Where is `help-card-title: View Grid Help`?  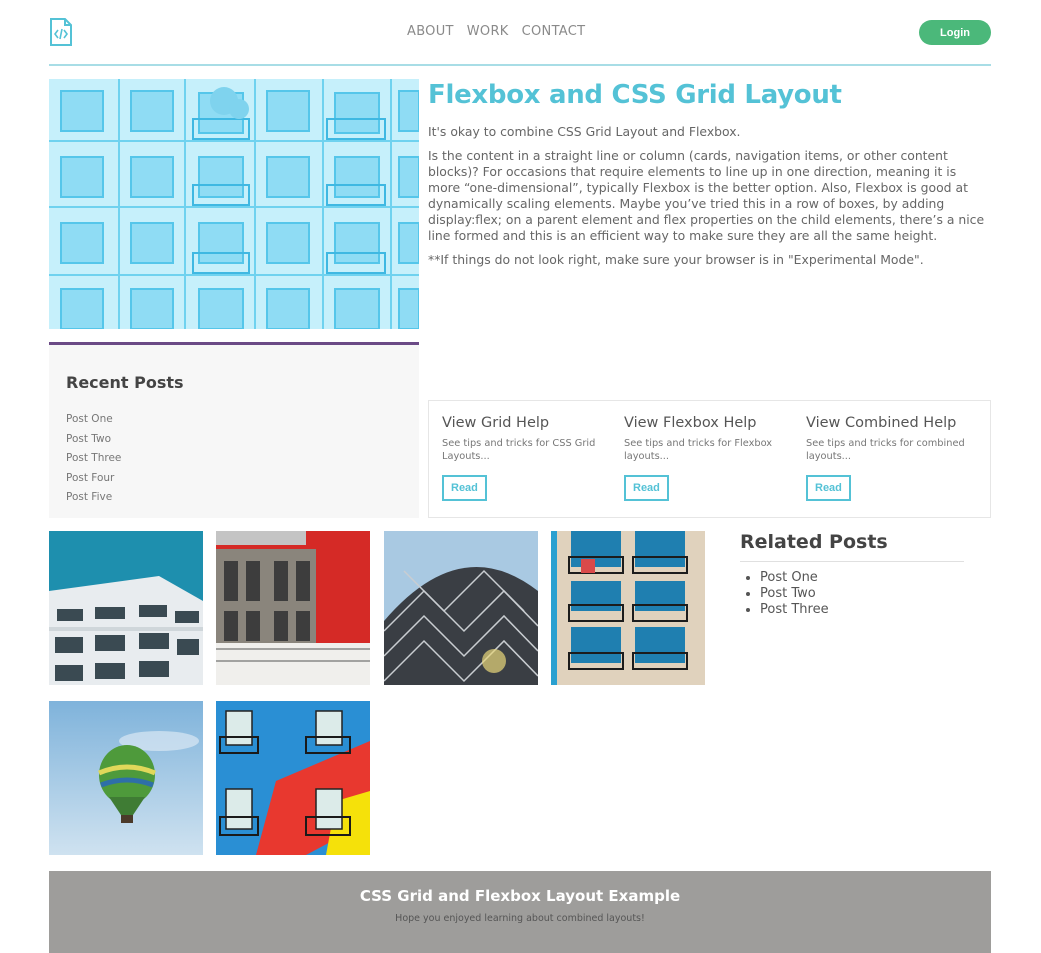 help-card-title: View Grid Help is located at coordinates (496, 423).